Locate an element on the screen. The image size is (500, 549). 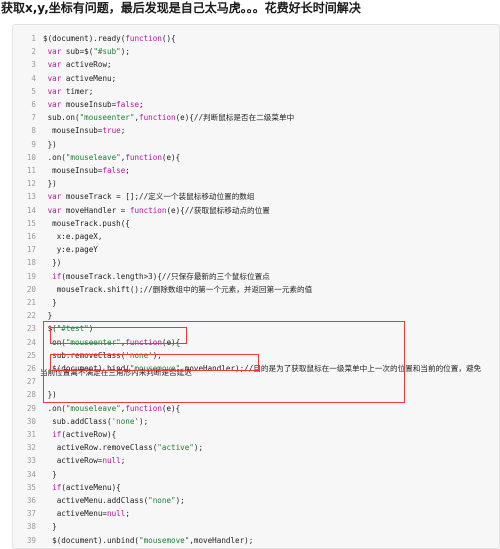
line-number: 13 is located at coordinates (31, 197).